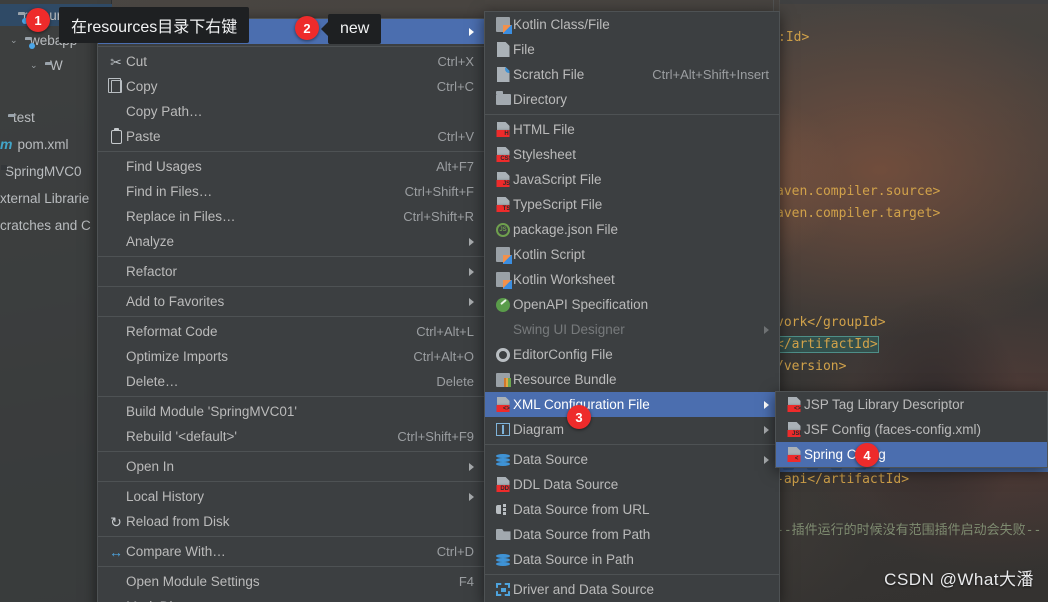 This screenshot has height=602, width=1048. I want to click on menu-item-build-module-springmvc01: Build Module 'SpringMVC01', so click(291, 411).